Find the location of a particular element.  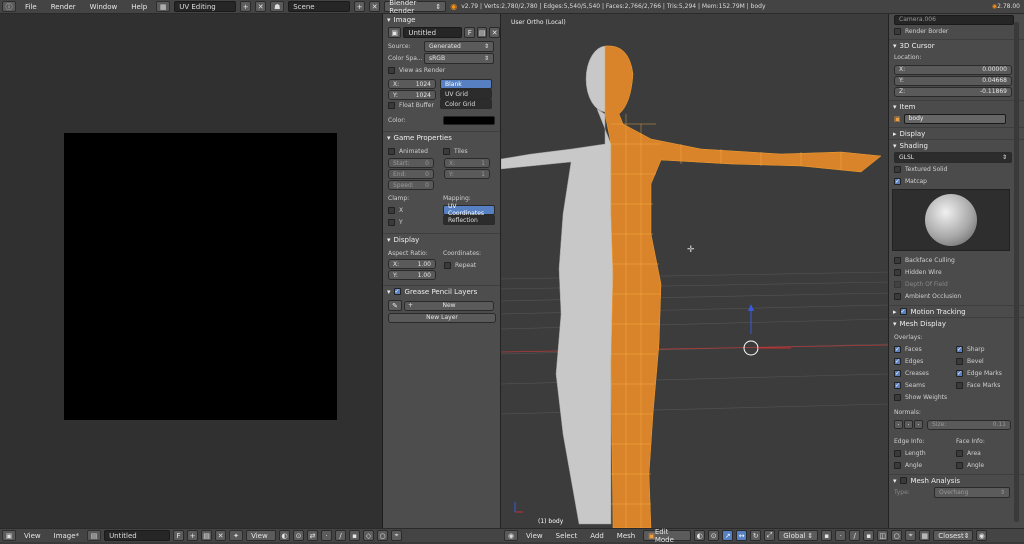

speed-field: Speed: 0 is located at coordinates (411, 185).